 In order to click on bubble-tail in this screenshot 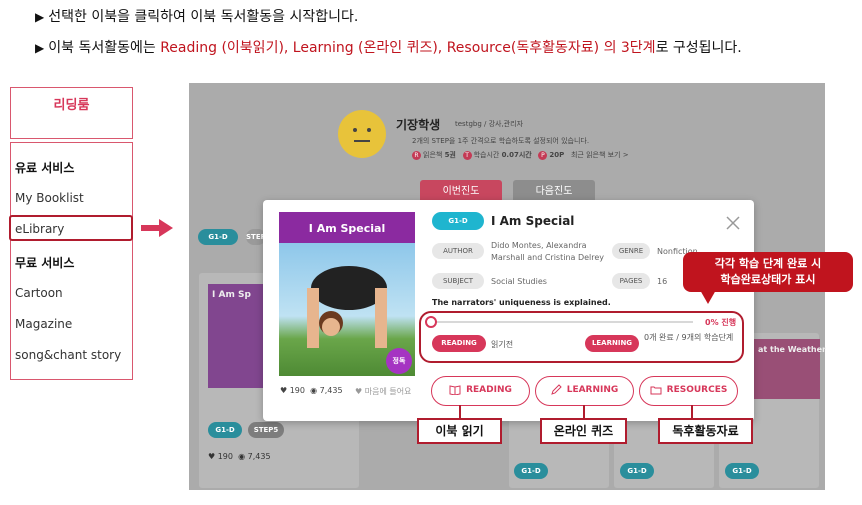, I will do `click(708, 297)`.